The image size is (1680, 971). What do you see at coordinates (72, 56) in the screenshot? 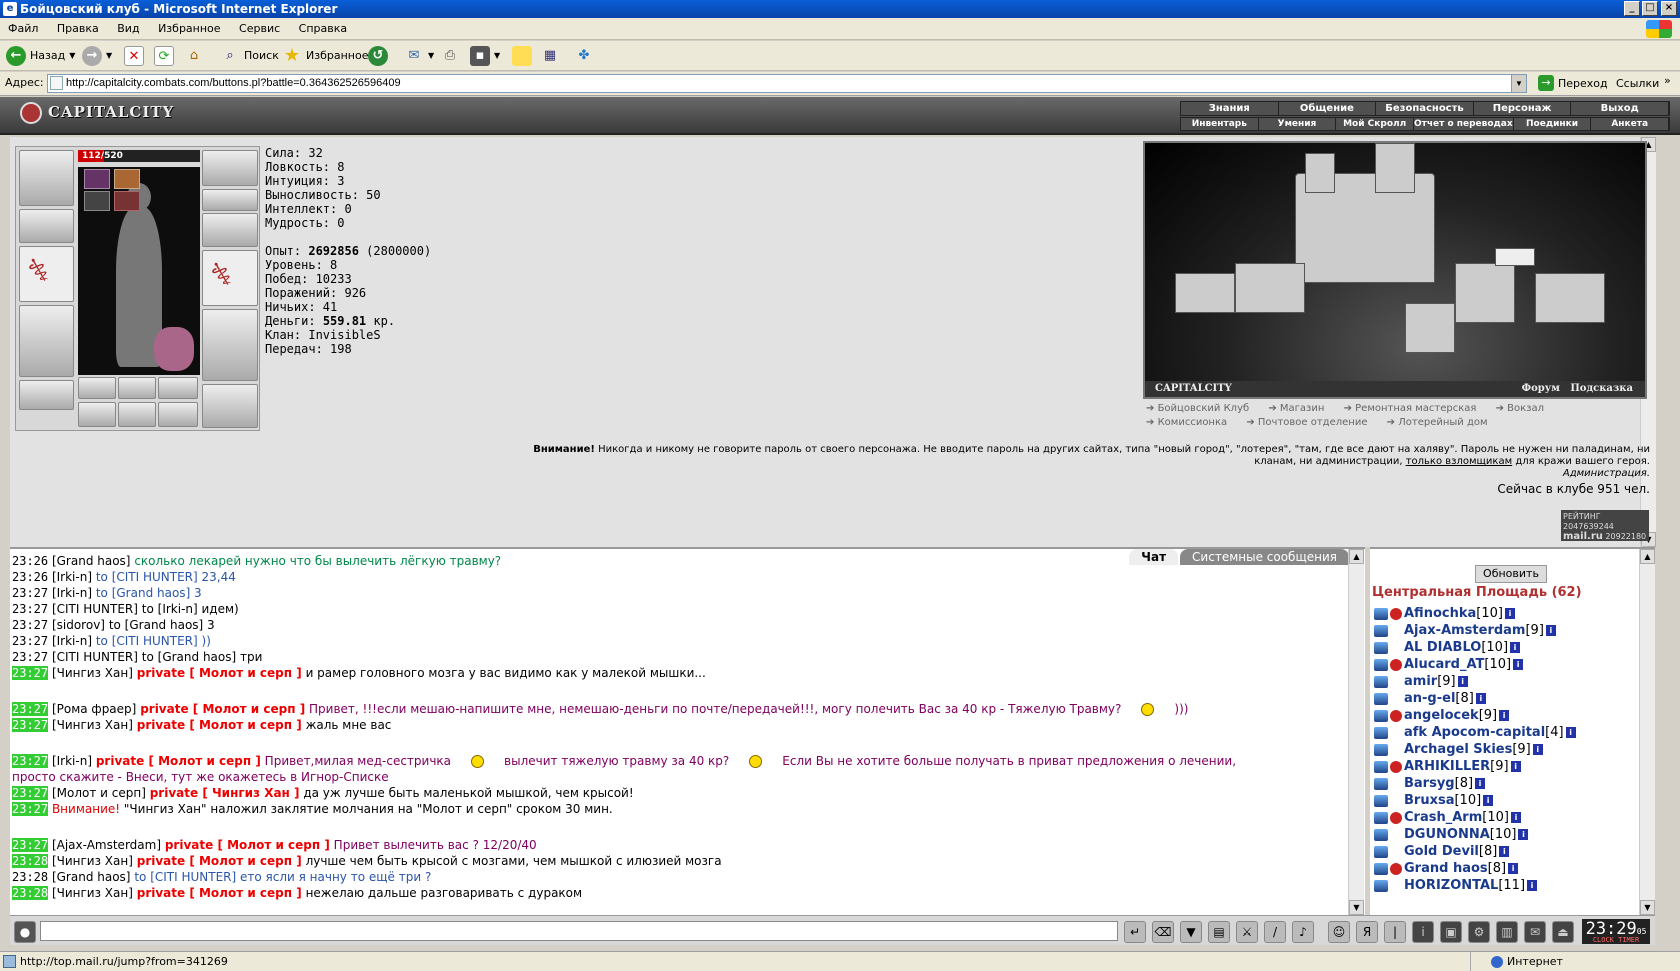
I see `back-dropdown-icon: ▼` at bounding box center [72, 56].